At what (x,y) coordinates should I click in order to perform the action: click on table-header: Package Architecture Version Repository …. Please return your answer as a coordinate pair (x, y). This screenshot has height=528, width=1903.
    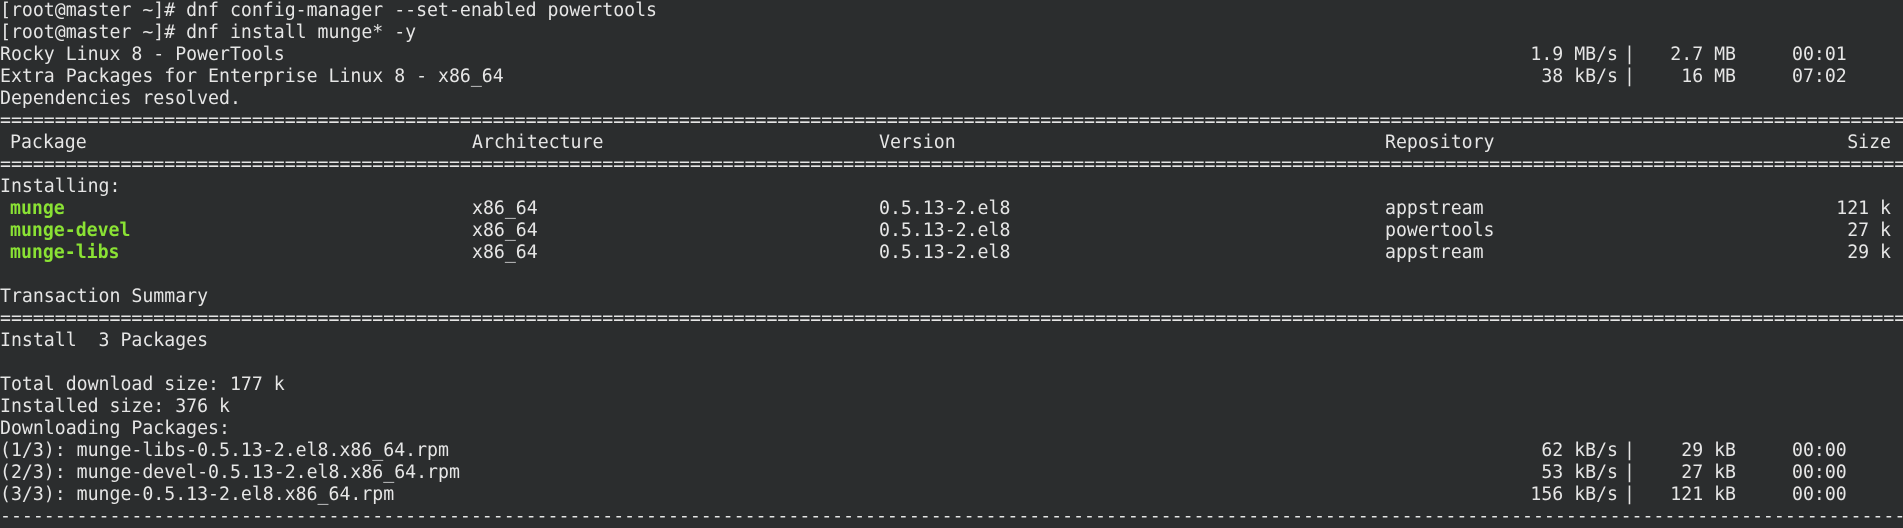
    Looking at the image, I should click on (951, 143).